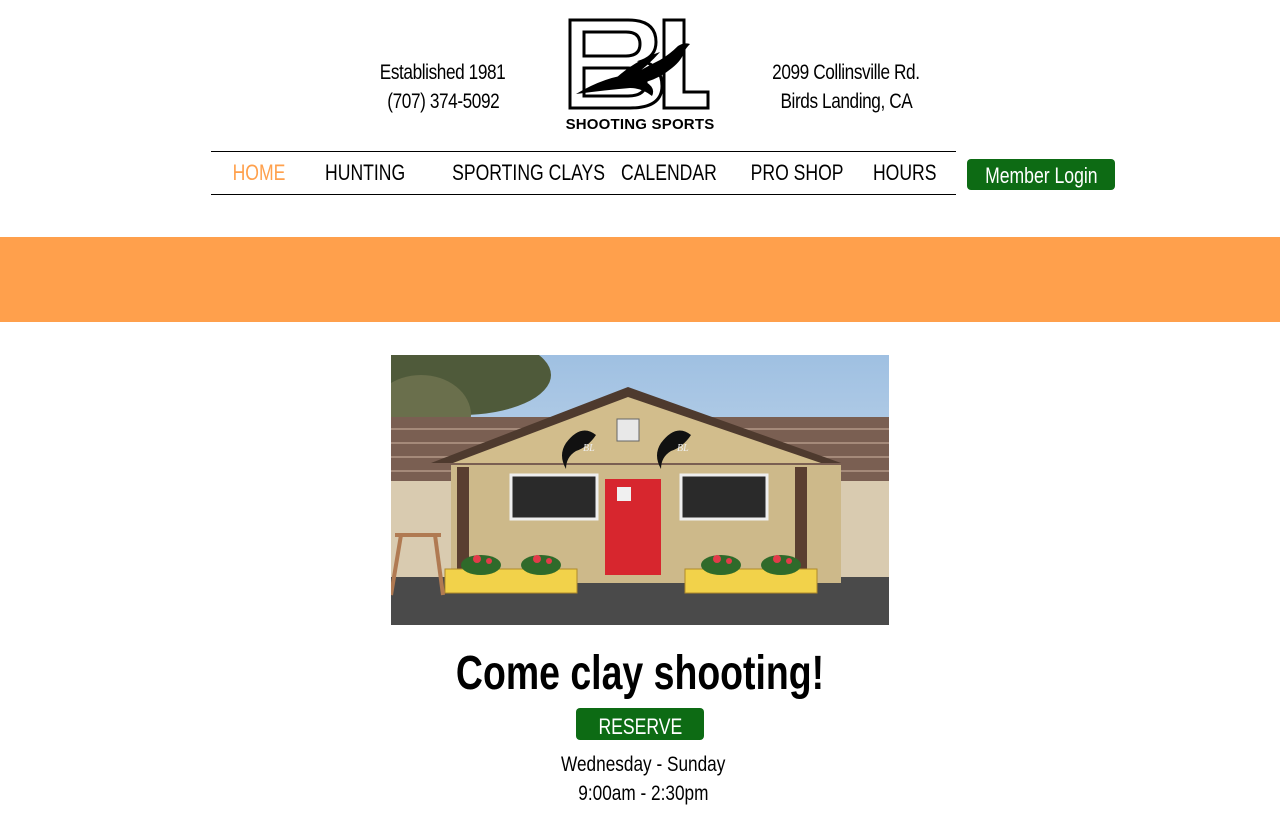  Describe the element at coordinates (365, 173) in the screenshot. I see `nav-item-hunting: HUNTING` at that location.